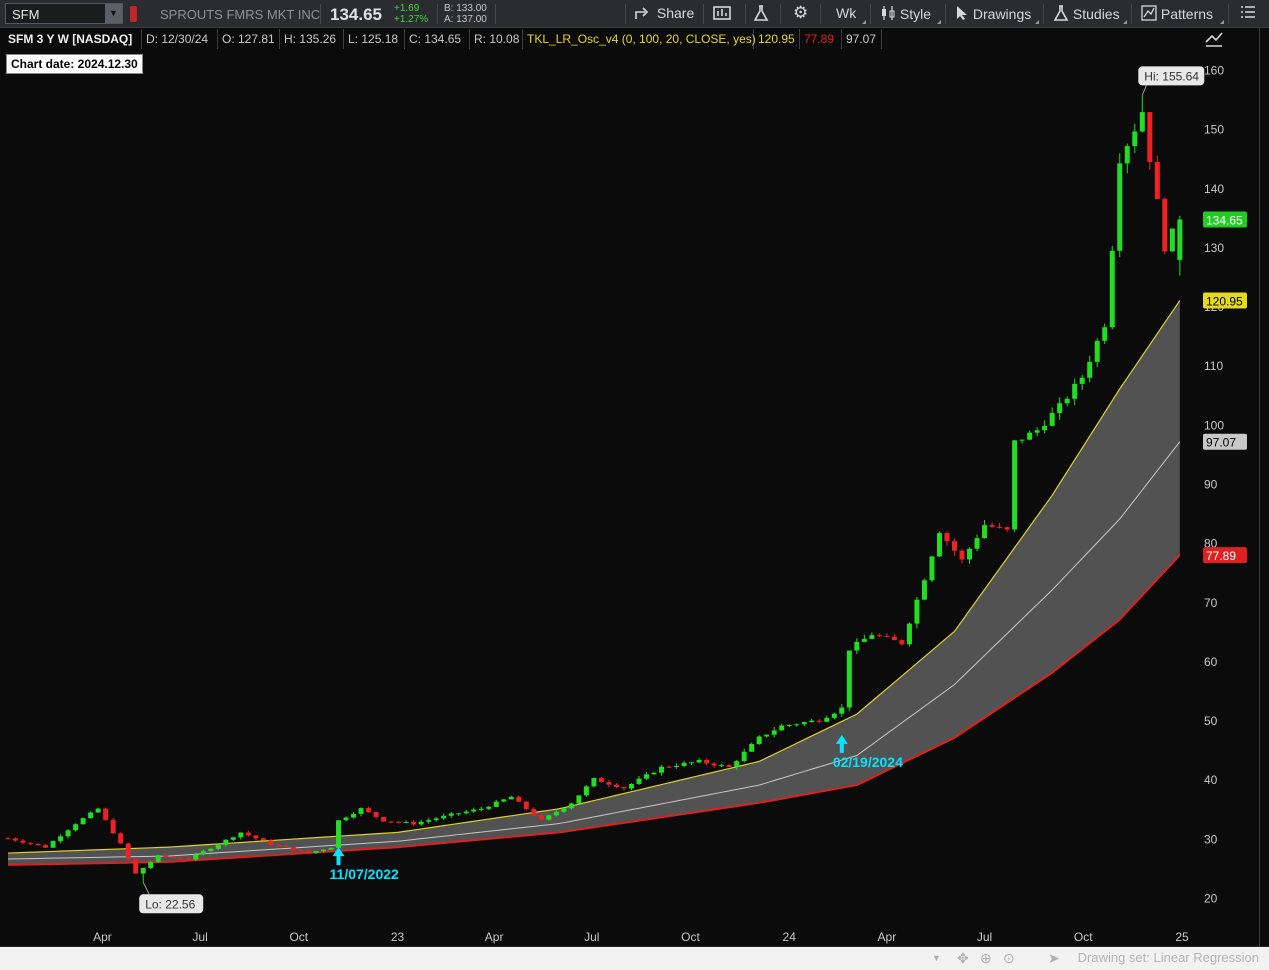  Describe the element at coordinates (821, 39) in the screenshot. I see `study-lower-value: 77.89` at that location.